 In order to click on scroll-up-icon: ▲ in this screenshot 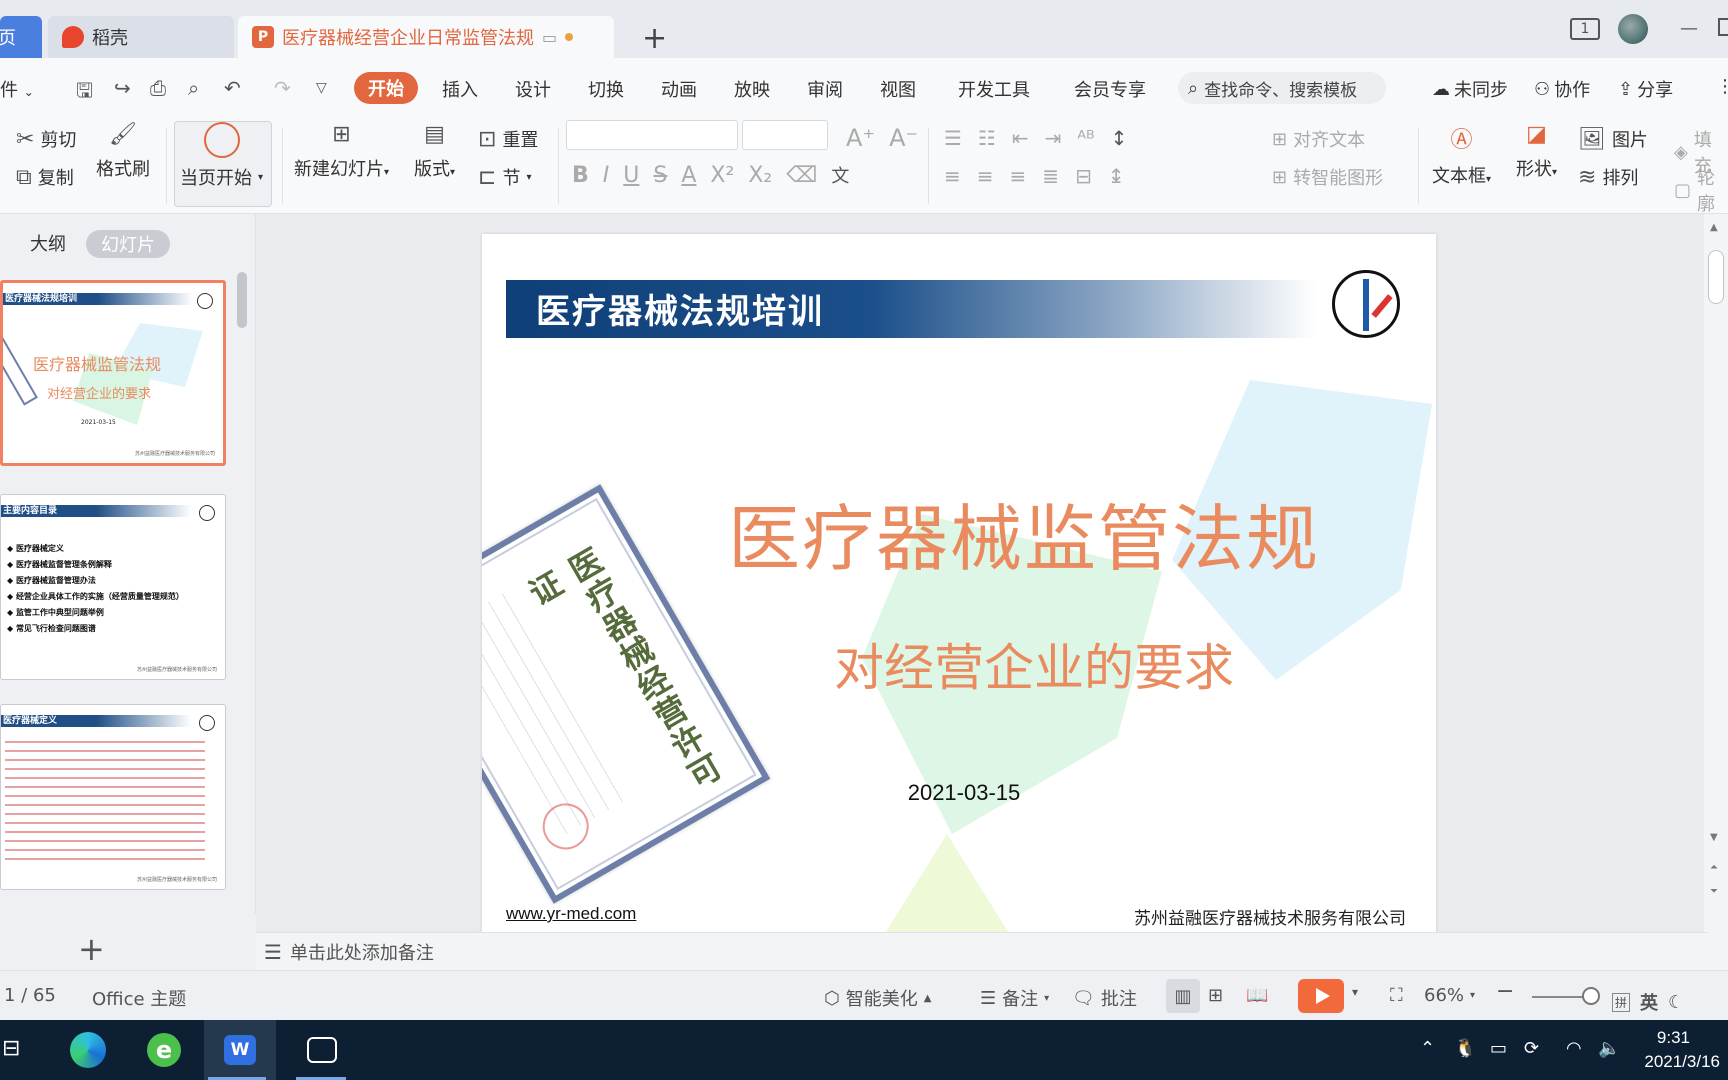, I will do `click(1714, 227)`.